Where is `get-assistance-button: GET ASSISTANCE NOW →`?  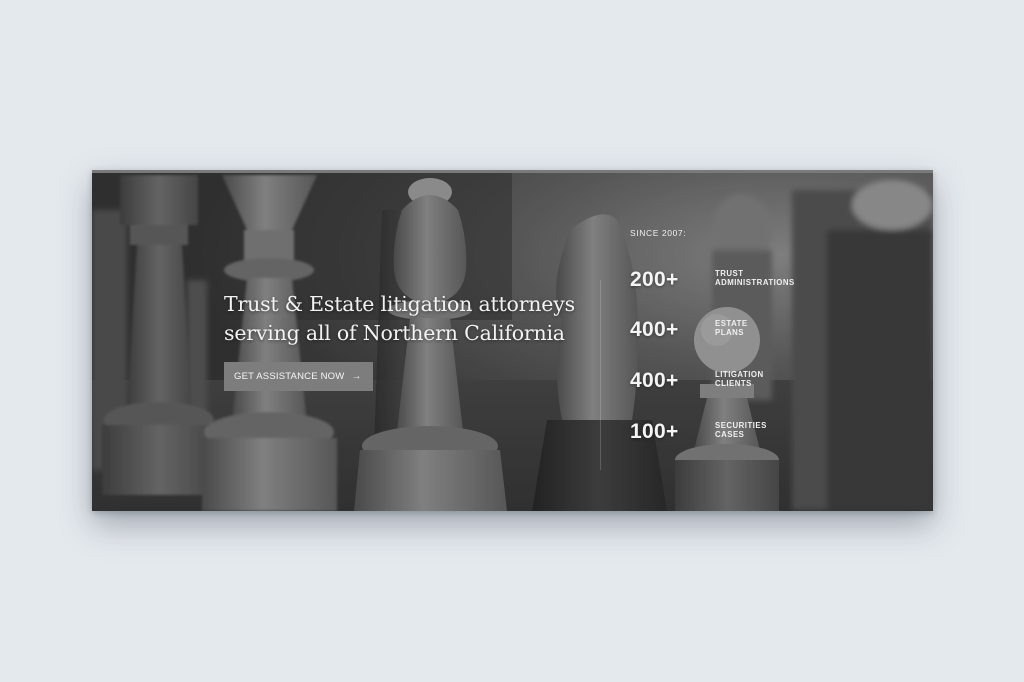 get-assistance-button: GET ASSISTANCE NOW → is located at coordinates (298, 376).